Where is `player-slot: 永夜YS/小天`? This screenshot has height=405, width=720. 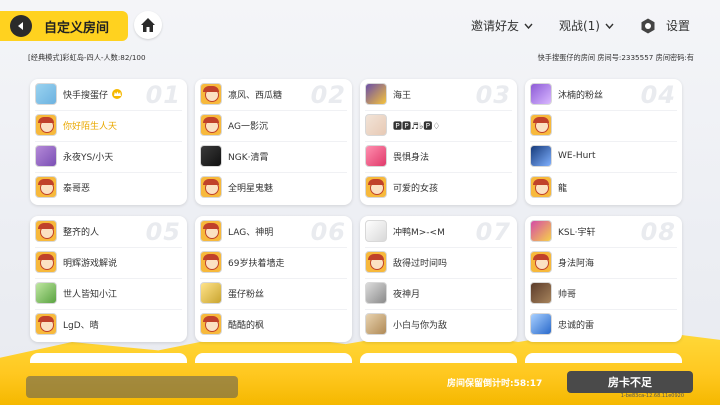
player-slot: 永夜YS/小天 is located at coordinates (108, 156).